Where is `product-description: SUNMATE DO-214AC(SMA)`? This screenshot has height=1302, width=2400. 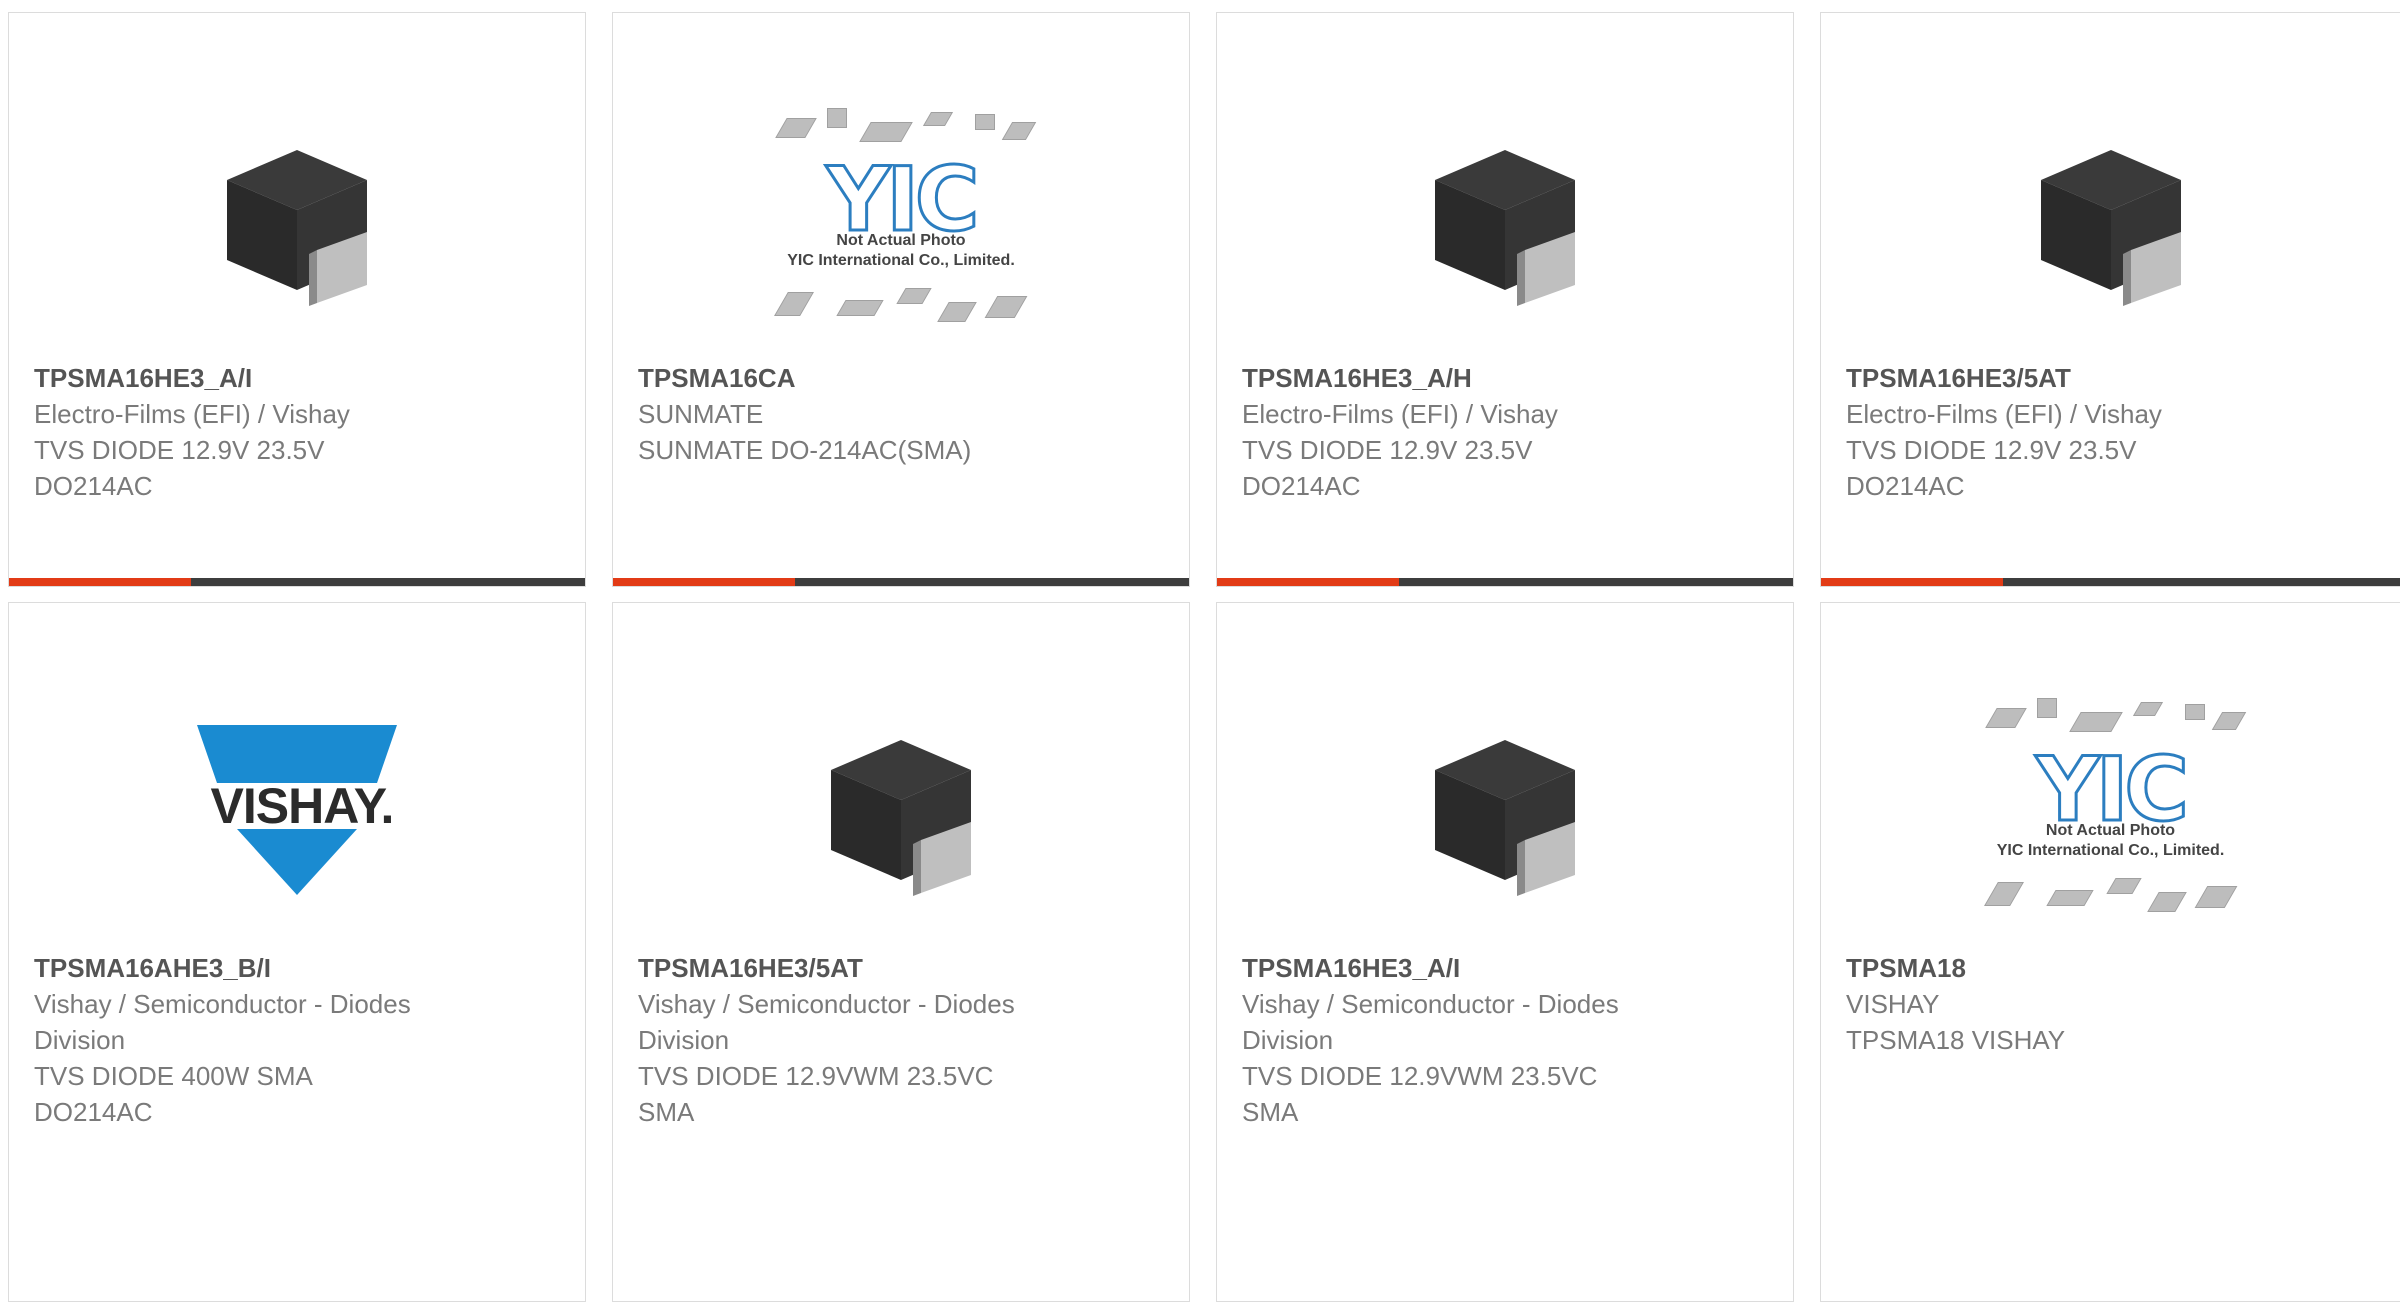
product-description: SUNMATE DO-214AC(SMA) is located at coordinates (805, 450).